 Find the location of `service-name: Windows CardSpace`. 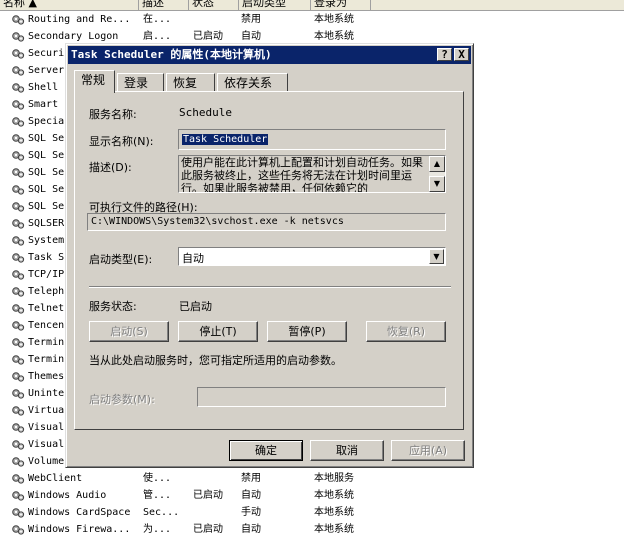

service-name: Windows CardSpace is located at coordinates (79, 512).